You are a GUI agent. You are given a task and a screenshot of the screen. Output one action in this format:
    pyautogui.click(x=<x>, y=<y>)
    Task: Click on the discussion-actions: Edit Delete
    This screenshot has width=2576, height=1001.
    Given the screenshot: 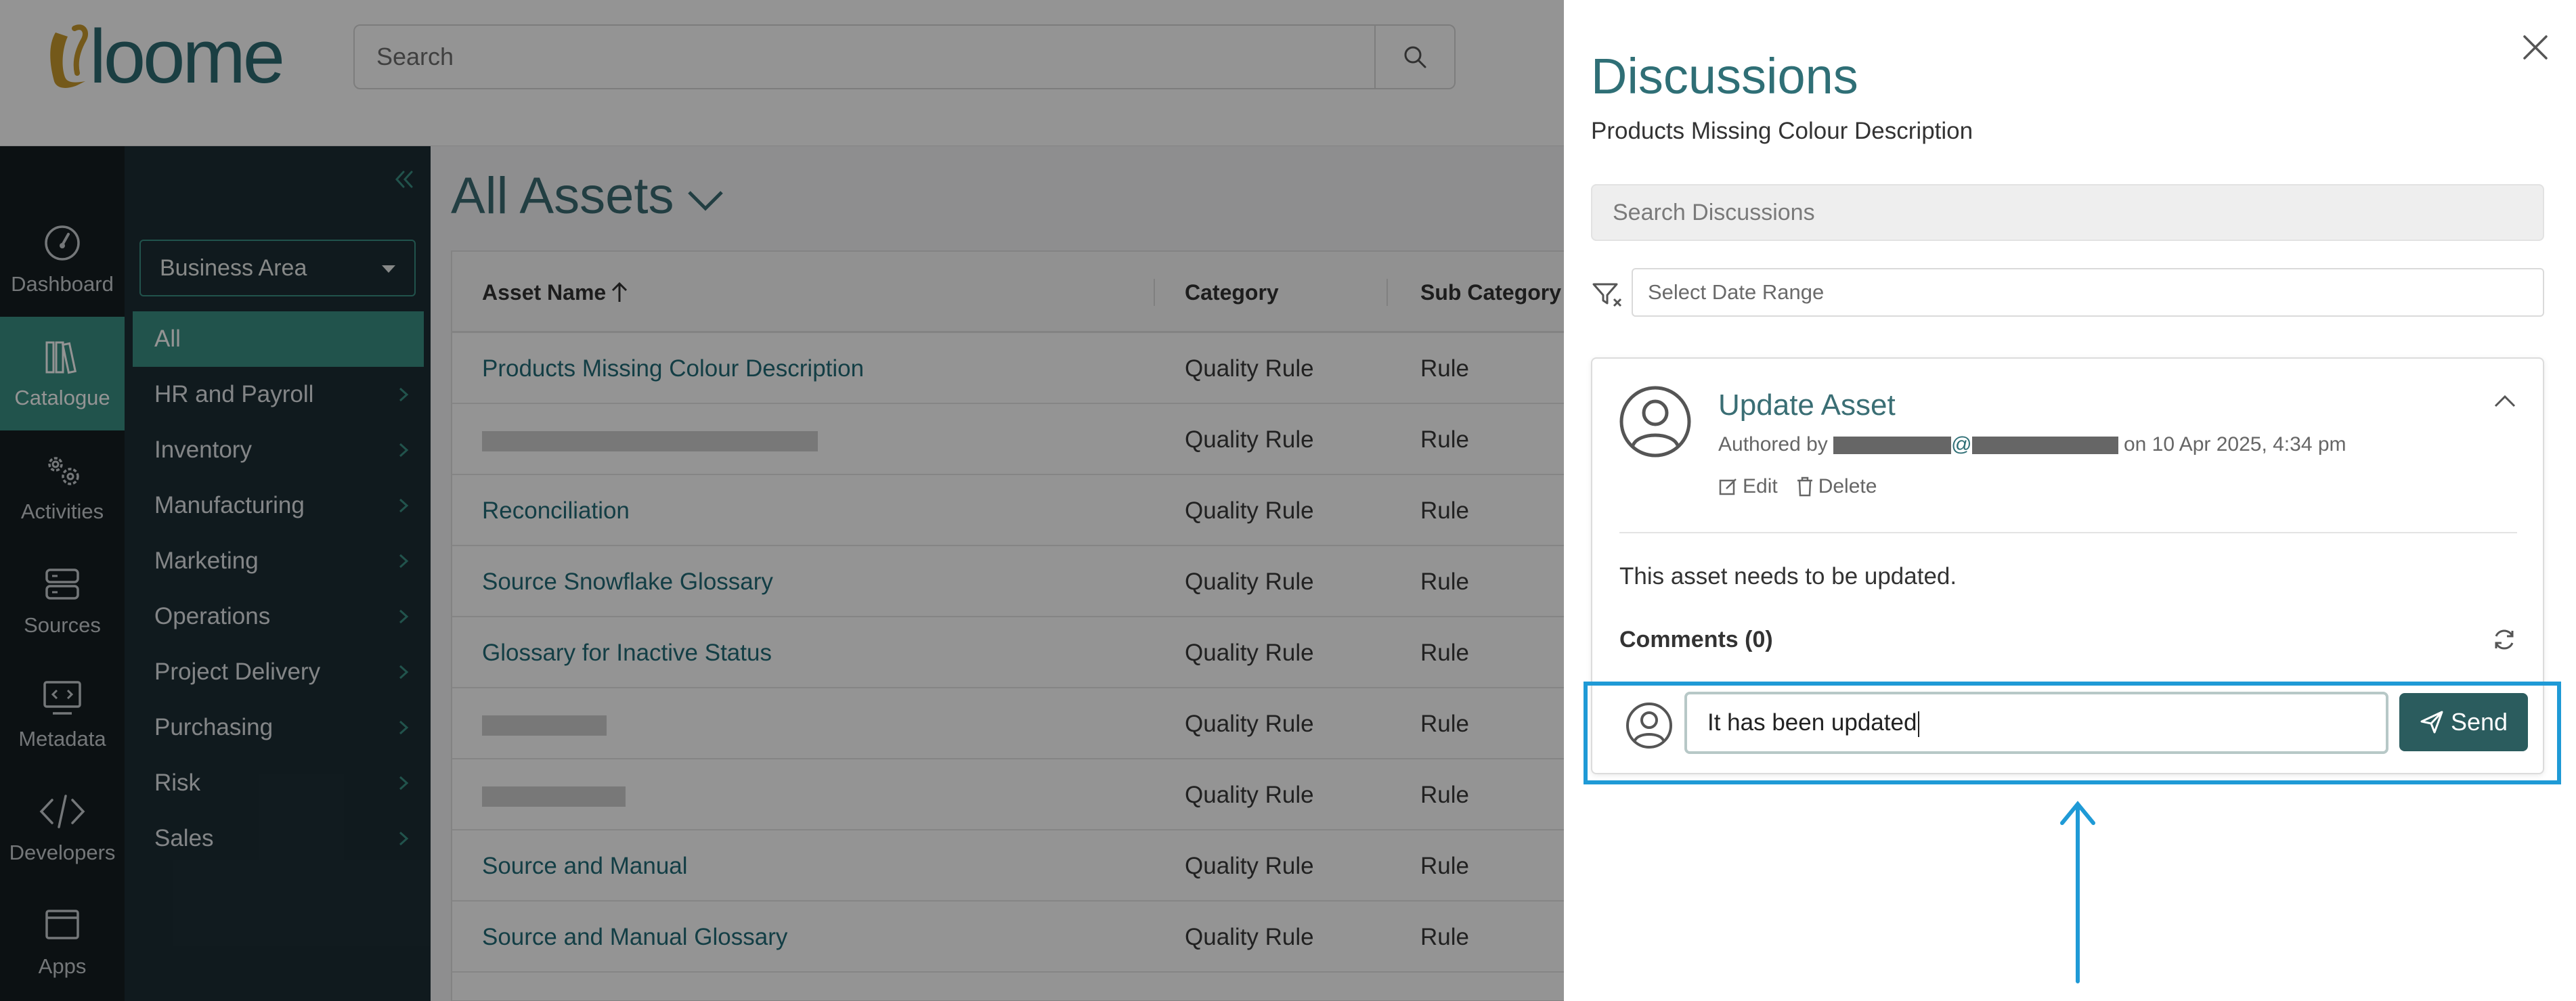 What is the action you would take?
    pyautogui.click(x=1797, y=486)
    